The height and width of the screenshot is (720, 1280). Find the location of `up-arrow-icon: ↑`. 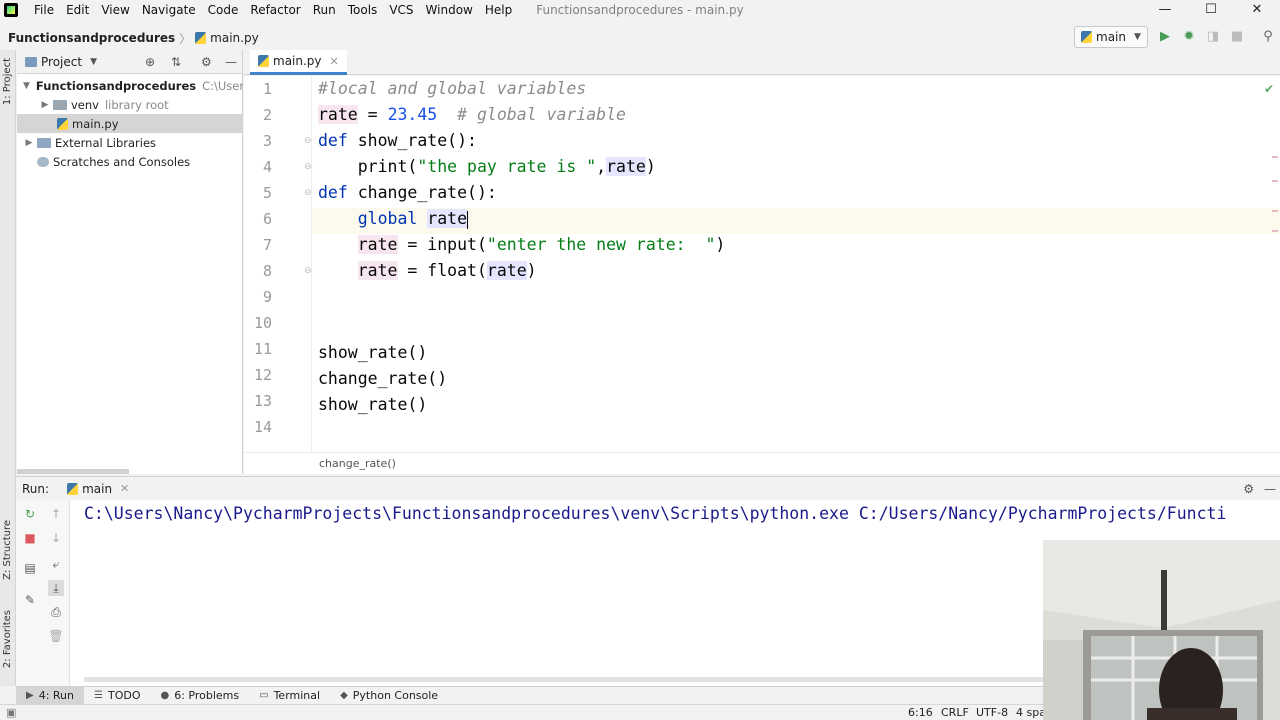

up-arrow-icon: ↑ is located at coordinates (56, 514).